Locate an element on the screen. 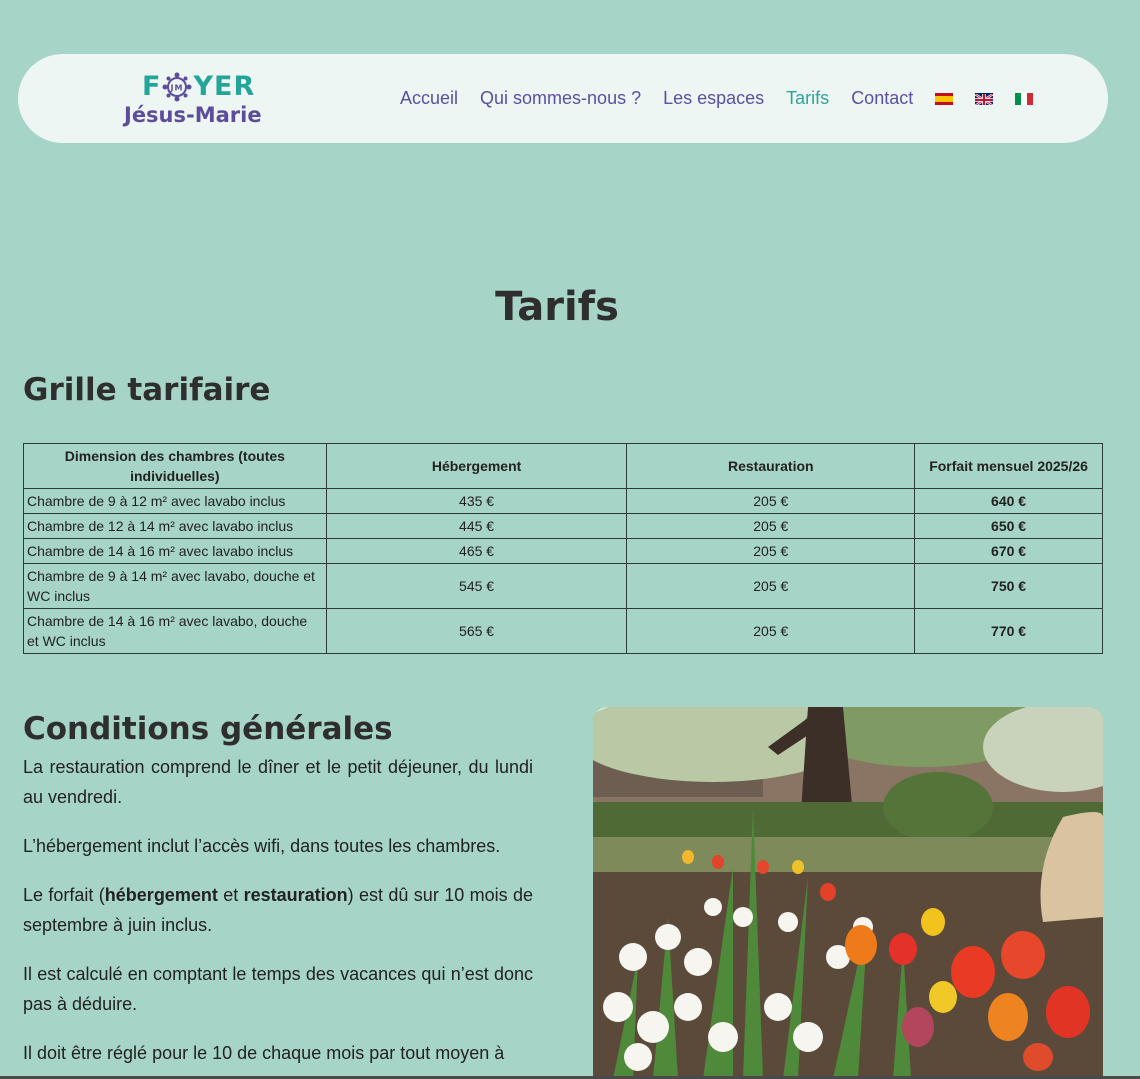 This screenshot has height=1079, width=1140. room-cell: Chambre de 9 à 12 m² avec lavabo inclus is located at coordinates (175, 501).